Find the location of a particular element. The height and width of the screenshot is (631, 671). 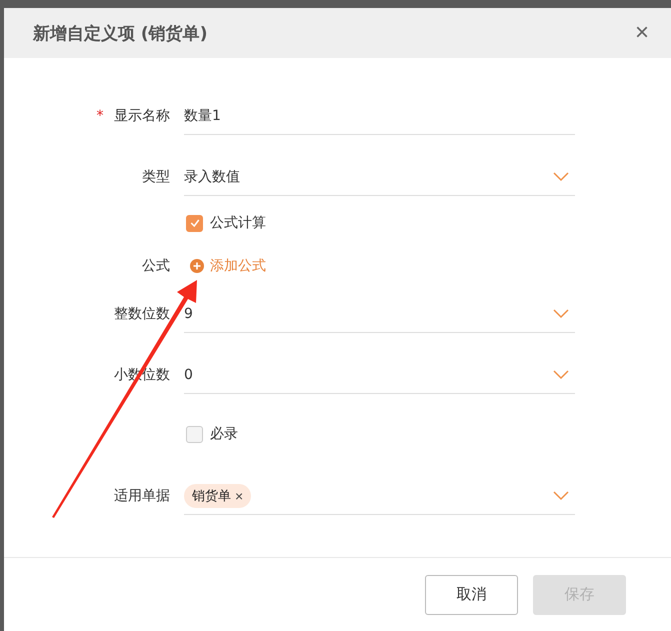

field-label: 整数位数 is located at coordinates (142, 314).